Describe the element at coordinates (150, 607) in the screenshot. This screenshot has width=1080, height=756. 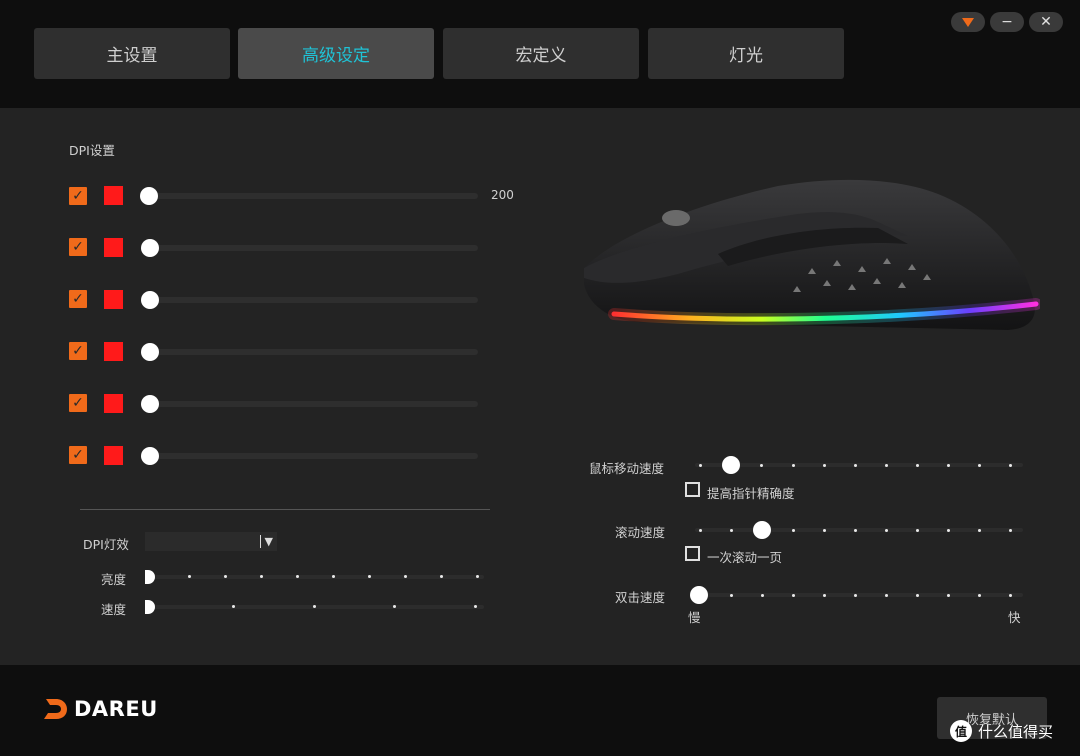
I see `speed-slider-knob` at that location.